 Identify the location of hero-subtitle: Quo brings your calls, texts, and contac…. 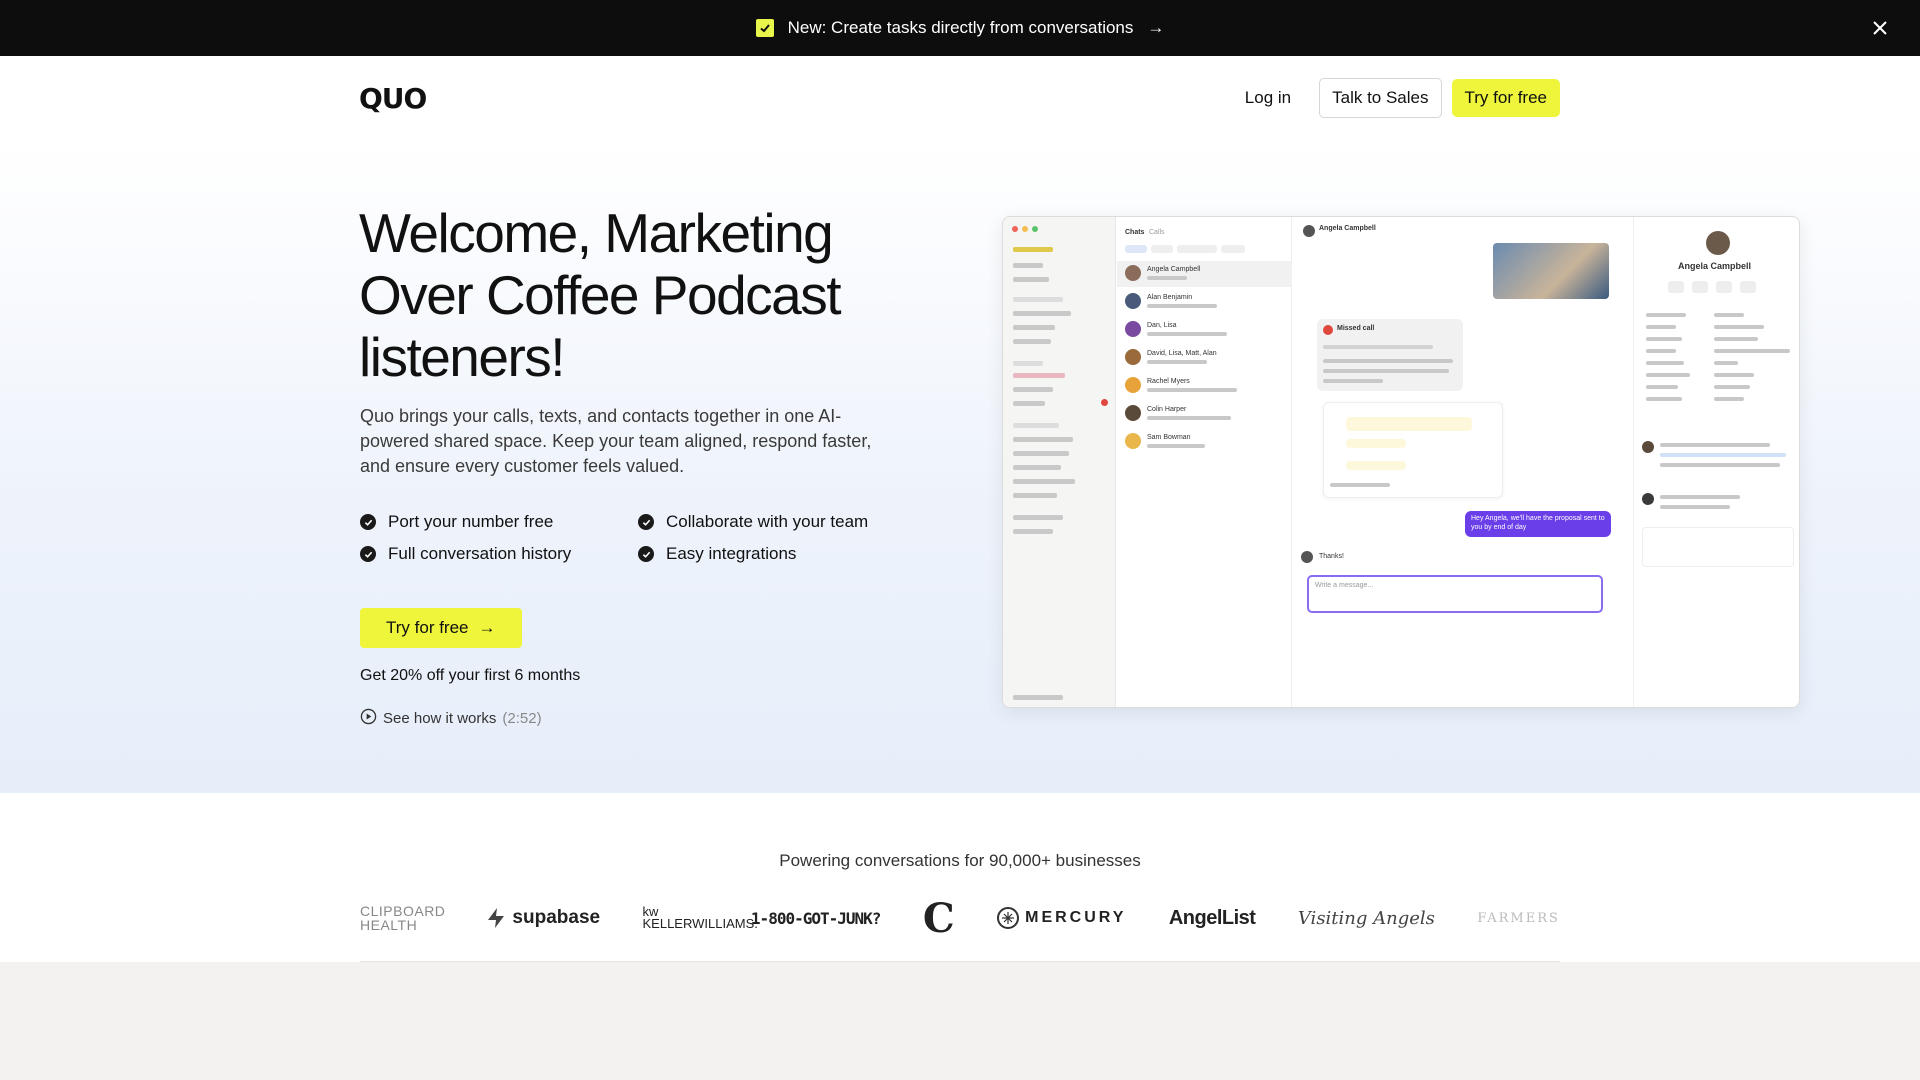
(616, 441).